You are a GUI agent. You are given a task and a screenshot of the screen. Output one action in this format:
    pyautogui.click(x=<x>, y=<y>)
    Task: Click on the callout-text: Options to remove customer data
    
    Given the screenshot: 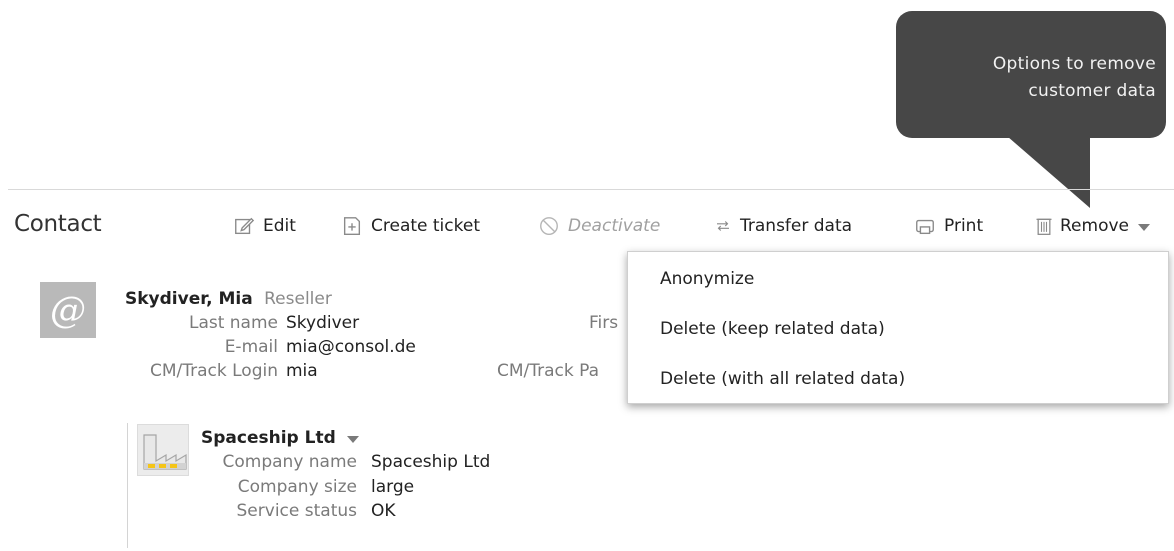 What is the action you would take?
    pyautogui.click(x=1036, y=78)
    